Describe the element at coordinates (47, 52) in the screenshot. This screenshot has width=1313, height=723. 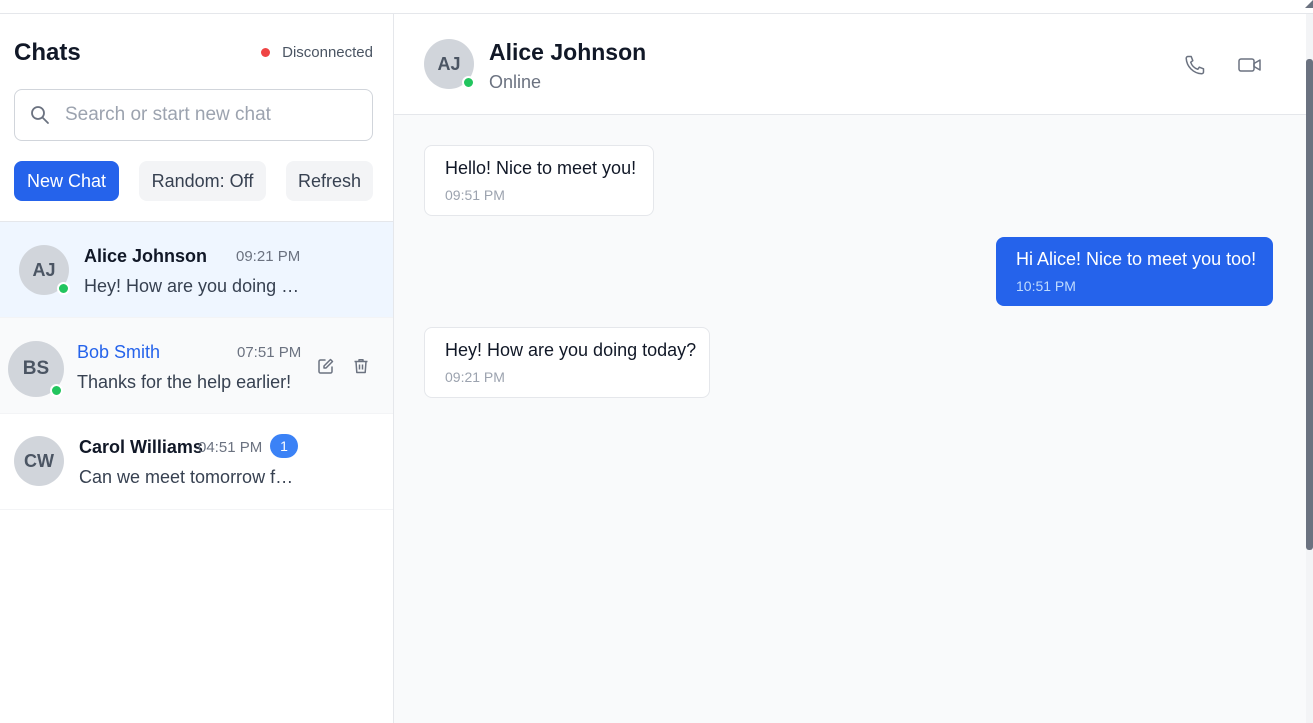
I see `sidebar-title: Chats` at that location.